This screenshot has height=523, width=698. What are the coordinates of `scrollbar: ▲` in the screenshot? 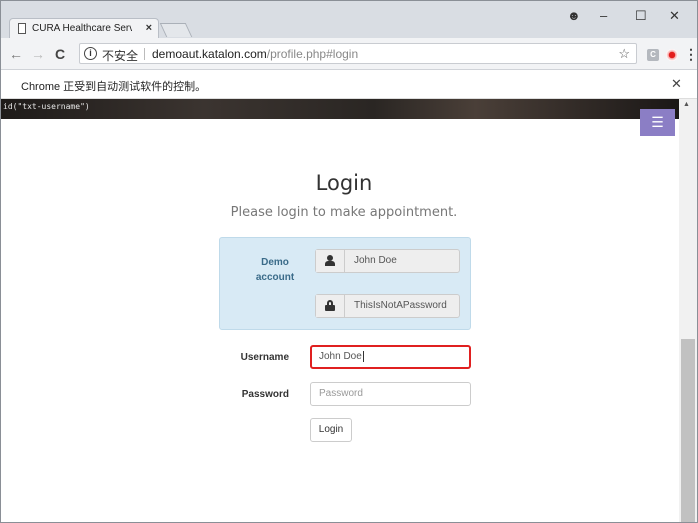 It's located at (688, 310).